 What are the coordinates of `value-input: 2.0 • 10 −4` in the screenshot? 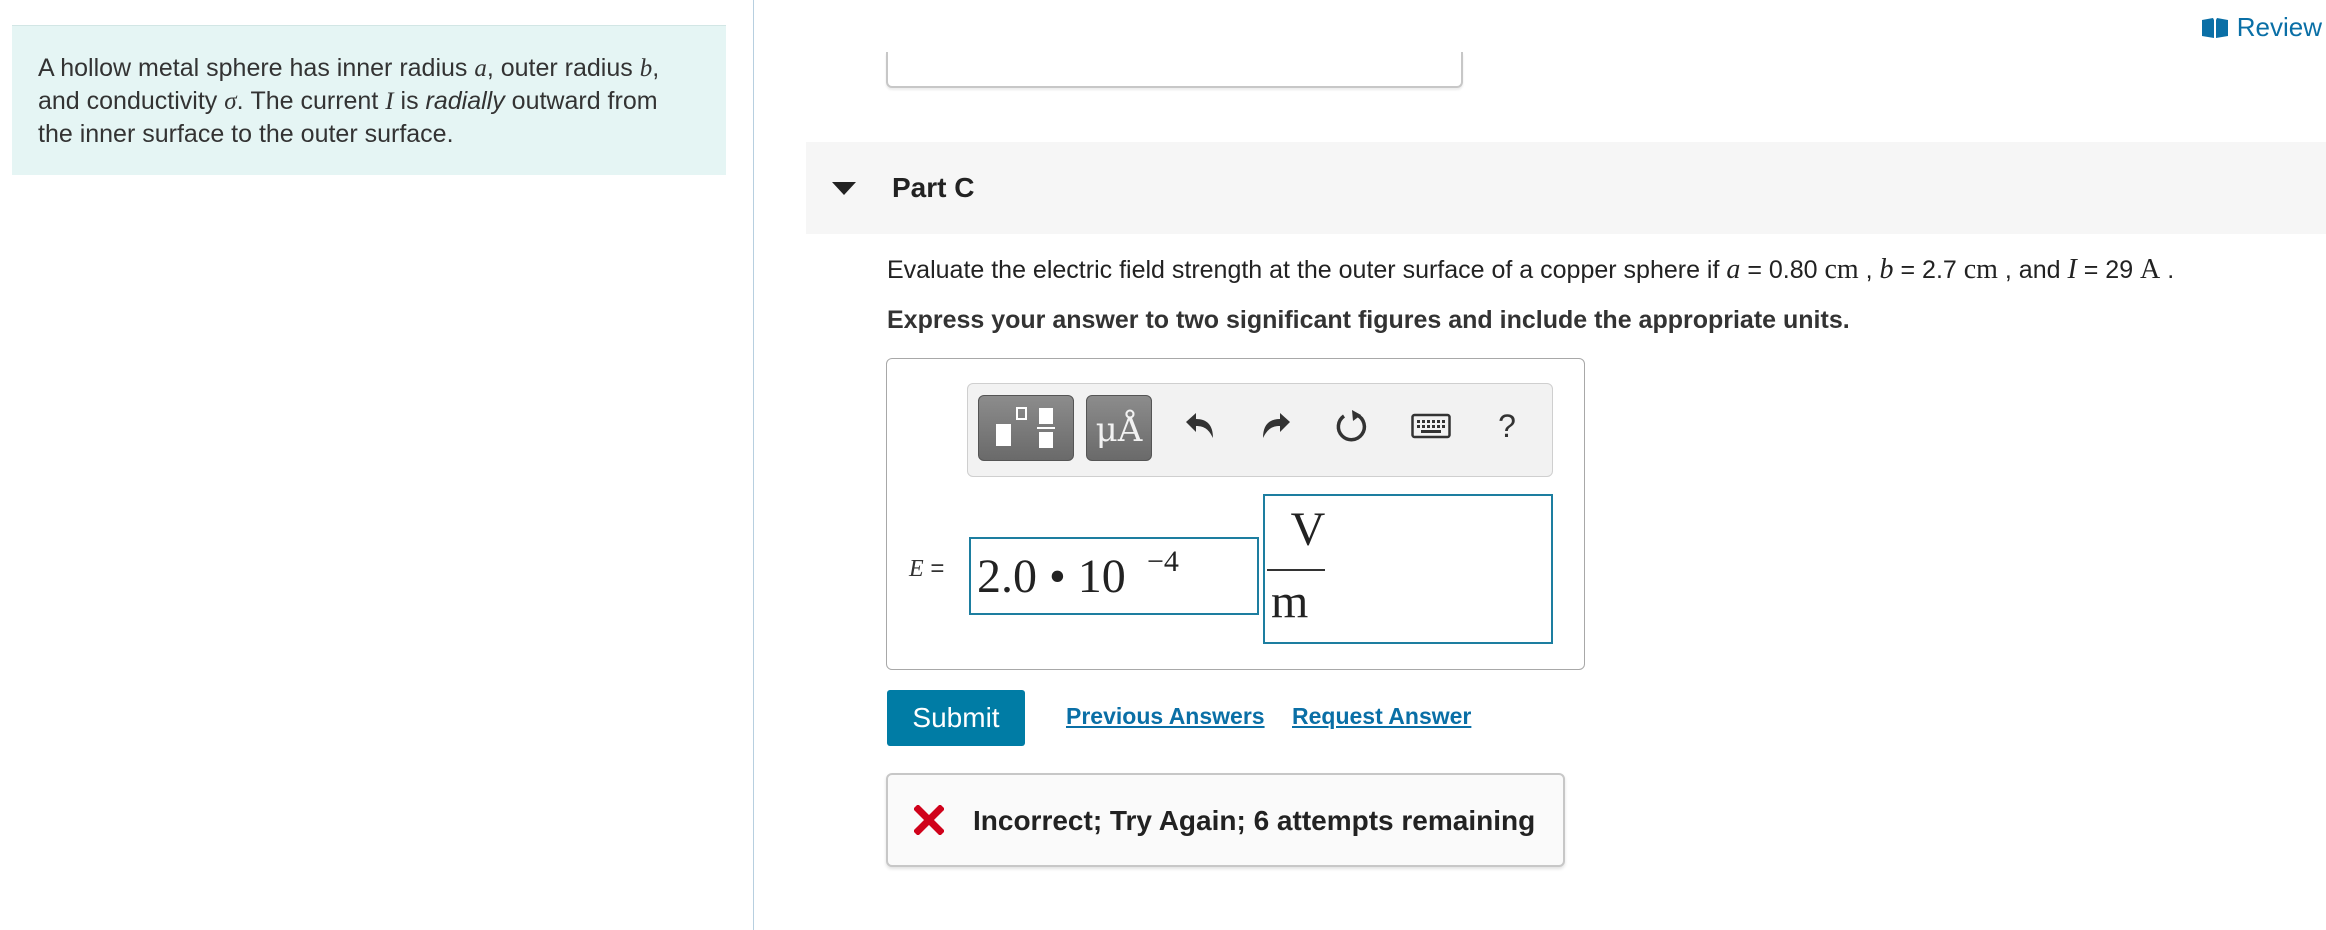 It's located at (1114, 576).